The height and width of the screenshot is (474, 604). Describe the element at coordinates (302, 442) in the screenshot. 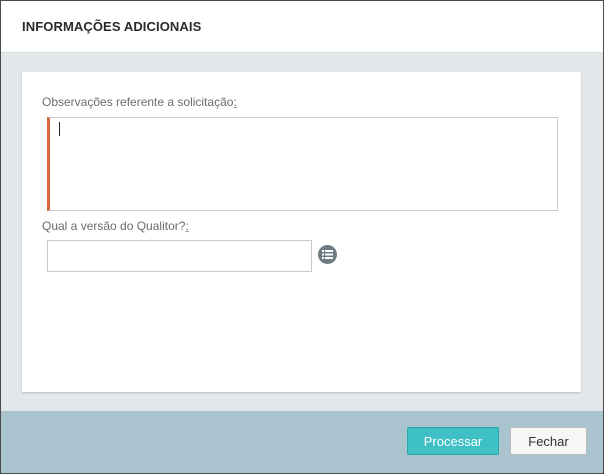

I see `dialog-footer: Processar Fechar` at that location.